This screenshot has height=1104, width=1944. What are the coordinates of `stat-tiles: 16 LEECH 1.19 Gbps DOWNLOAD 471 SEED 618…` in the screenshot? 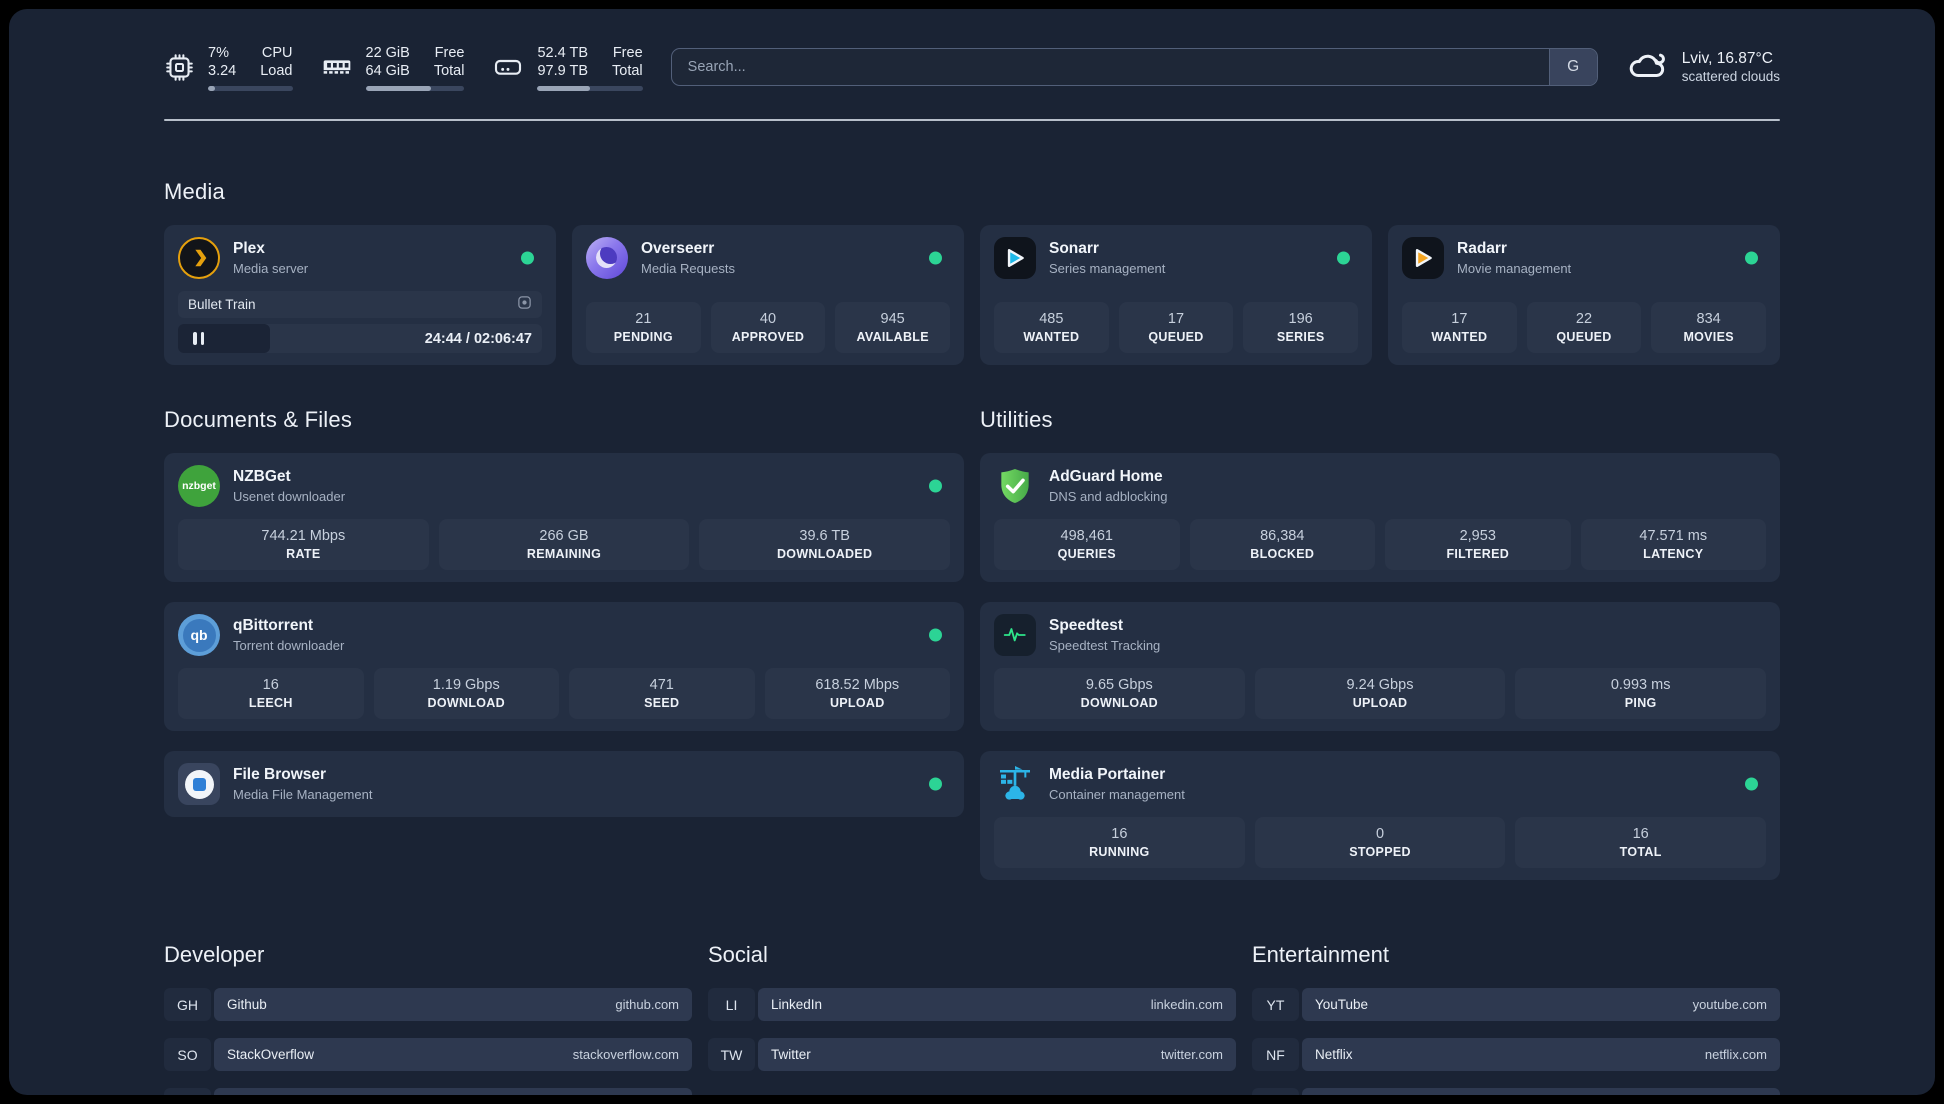 It's located at (564, 687).